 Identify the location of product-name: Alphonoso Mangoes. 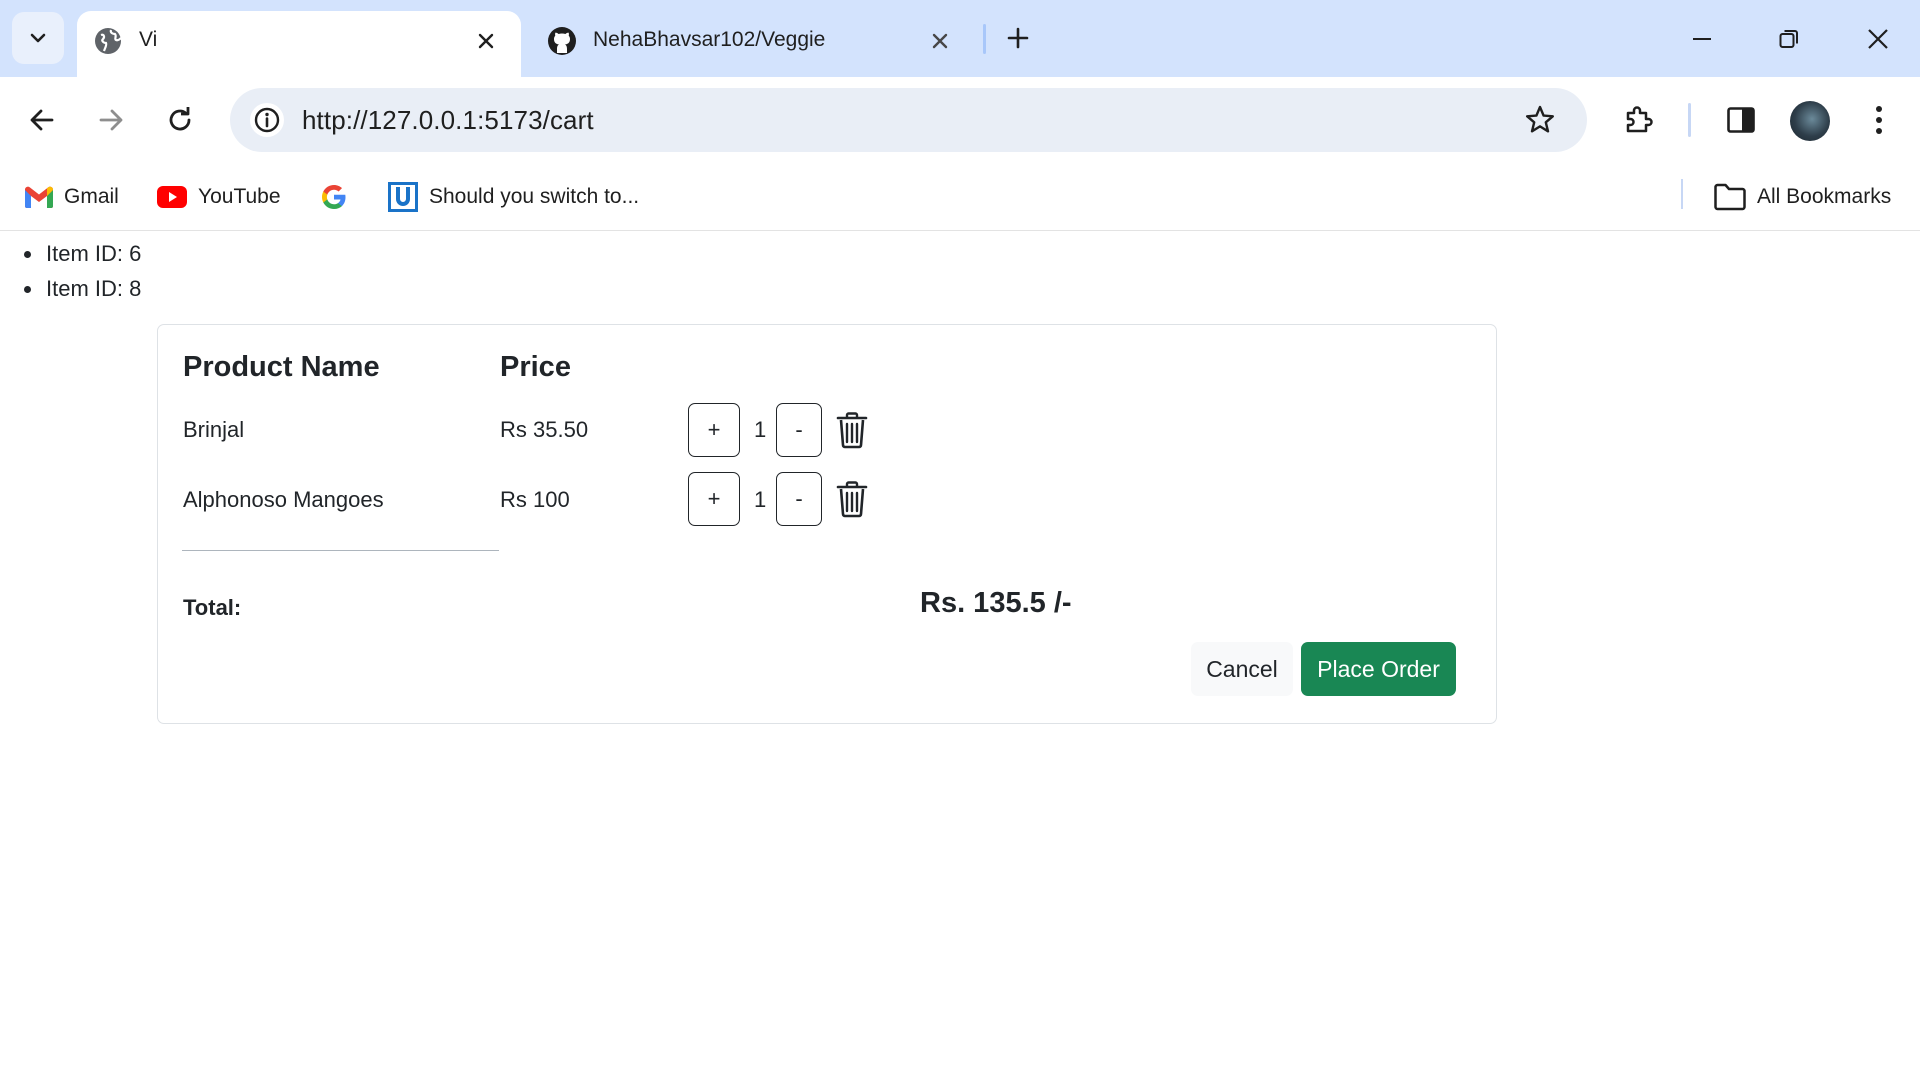
(283, 499).